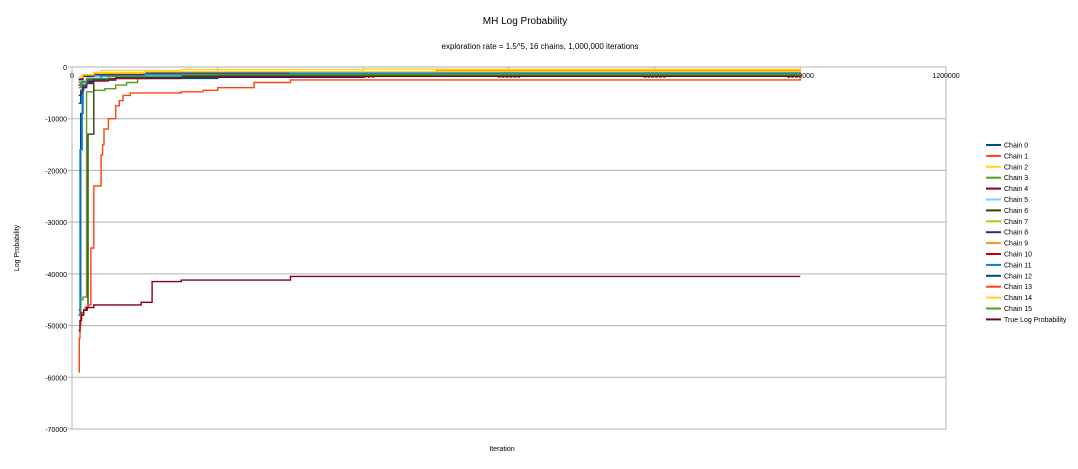 This screenshot has height=469, width=1078. I want to click on legend-label: Chain 2, so click(1016, 167).